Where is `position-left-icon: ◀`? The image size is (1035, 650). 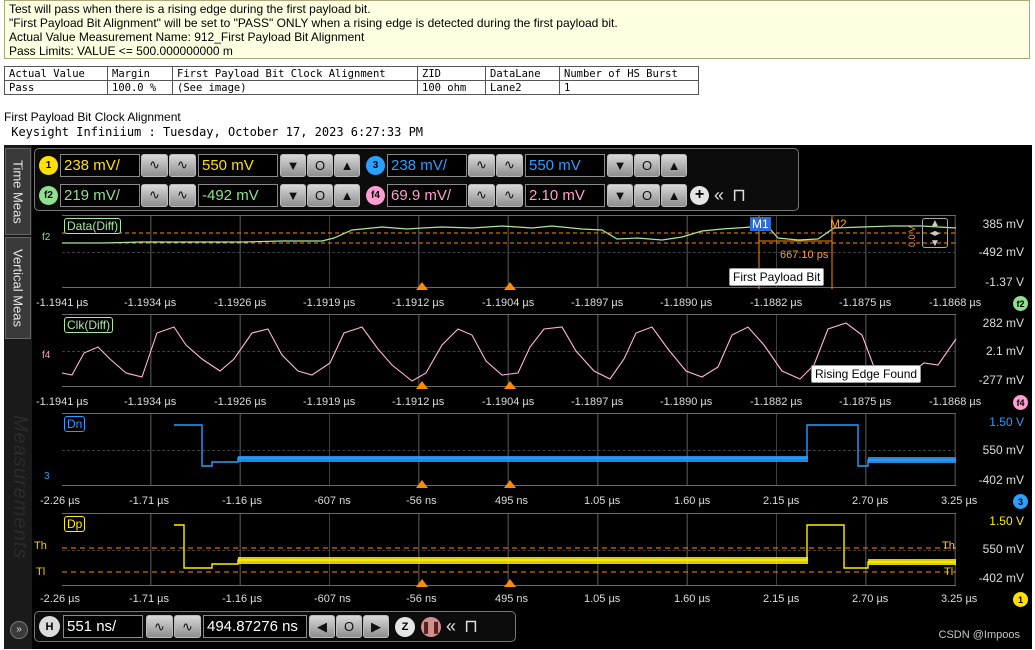
position-left-icon: ◀ is located at coordinates (322, 626).